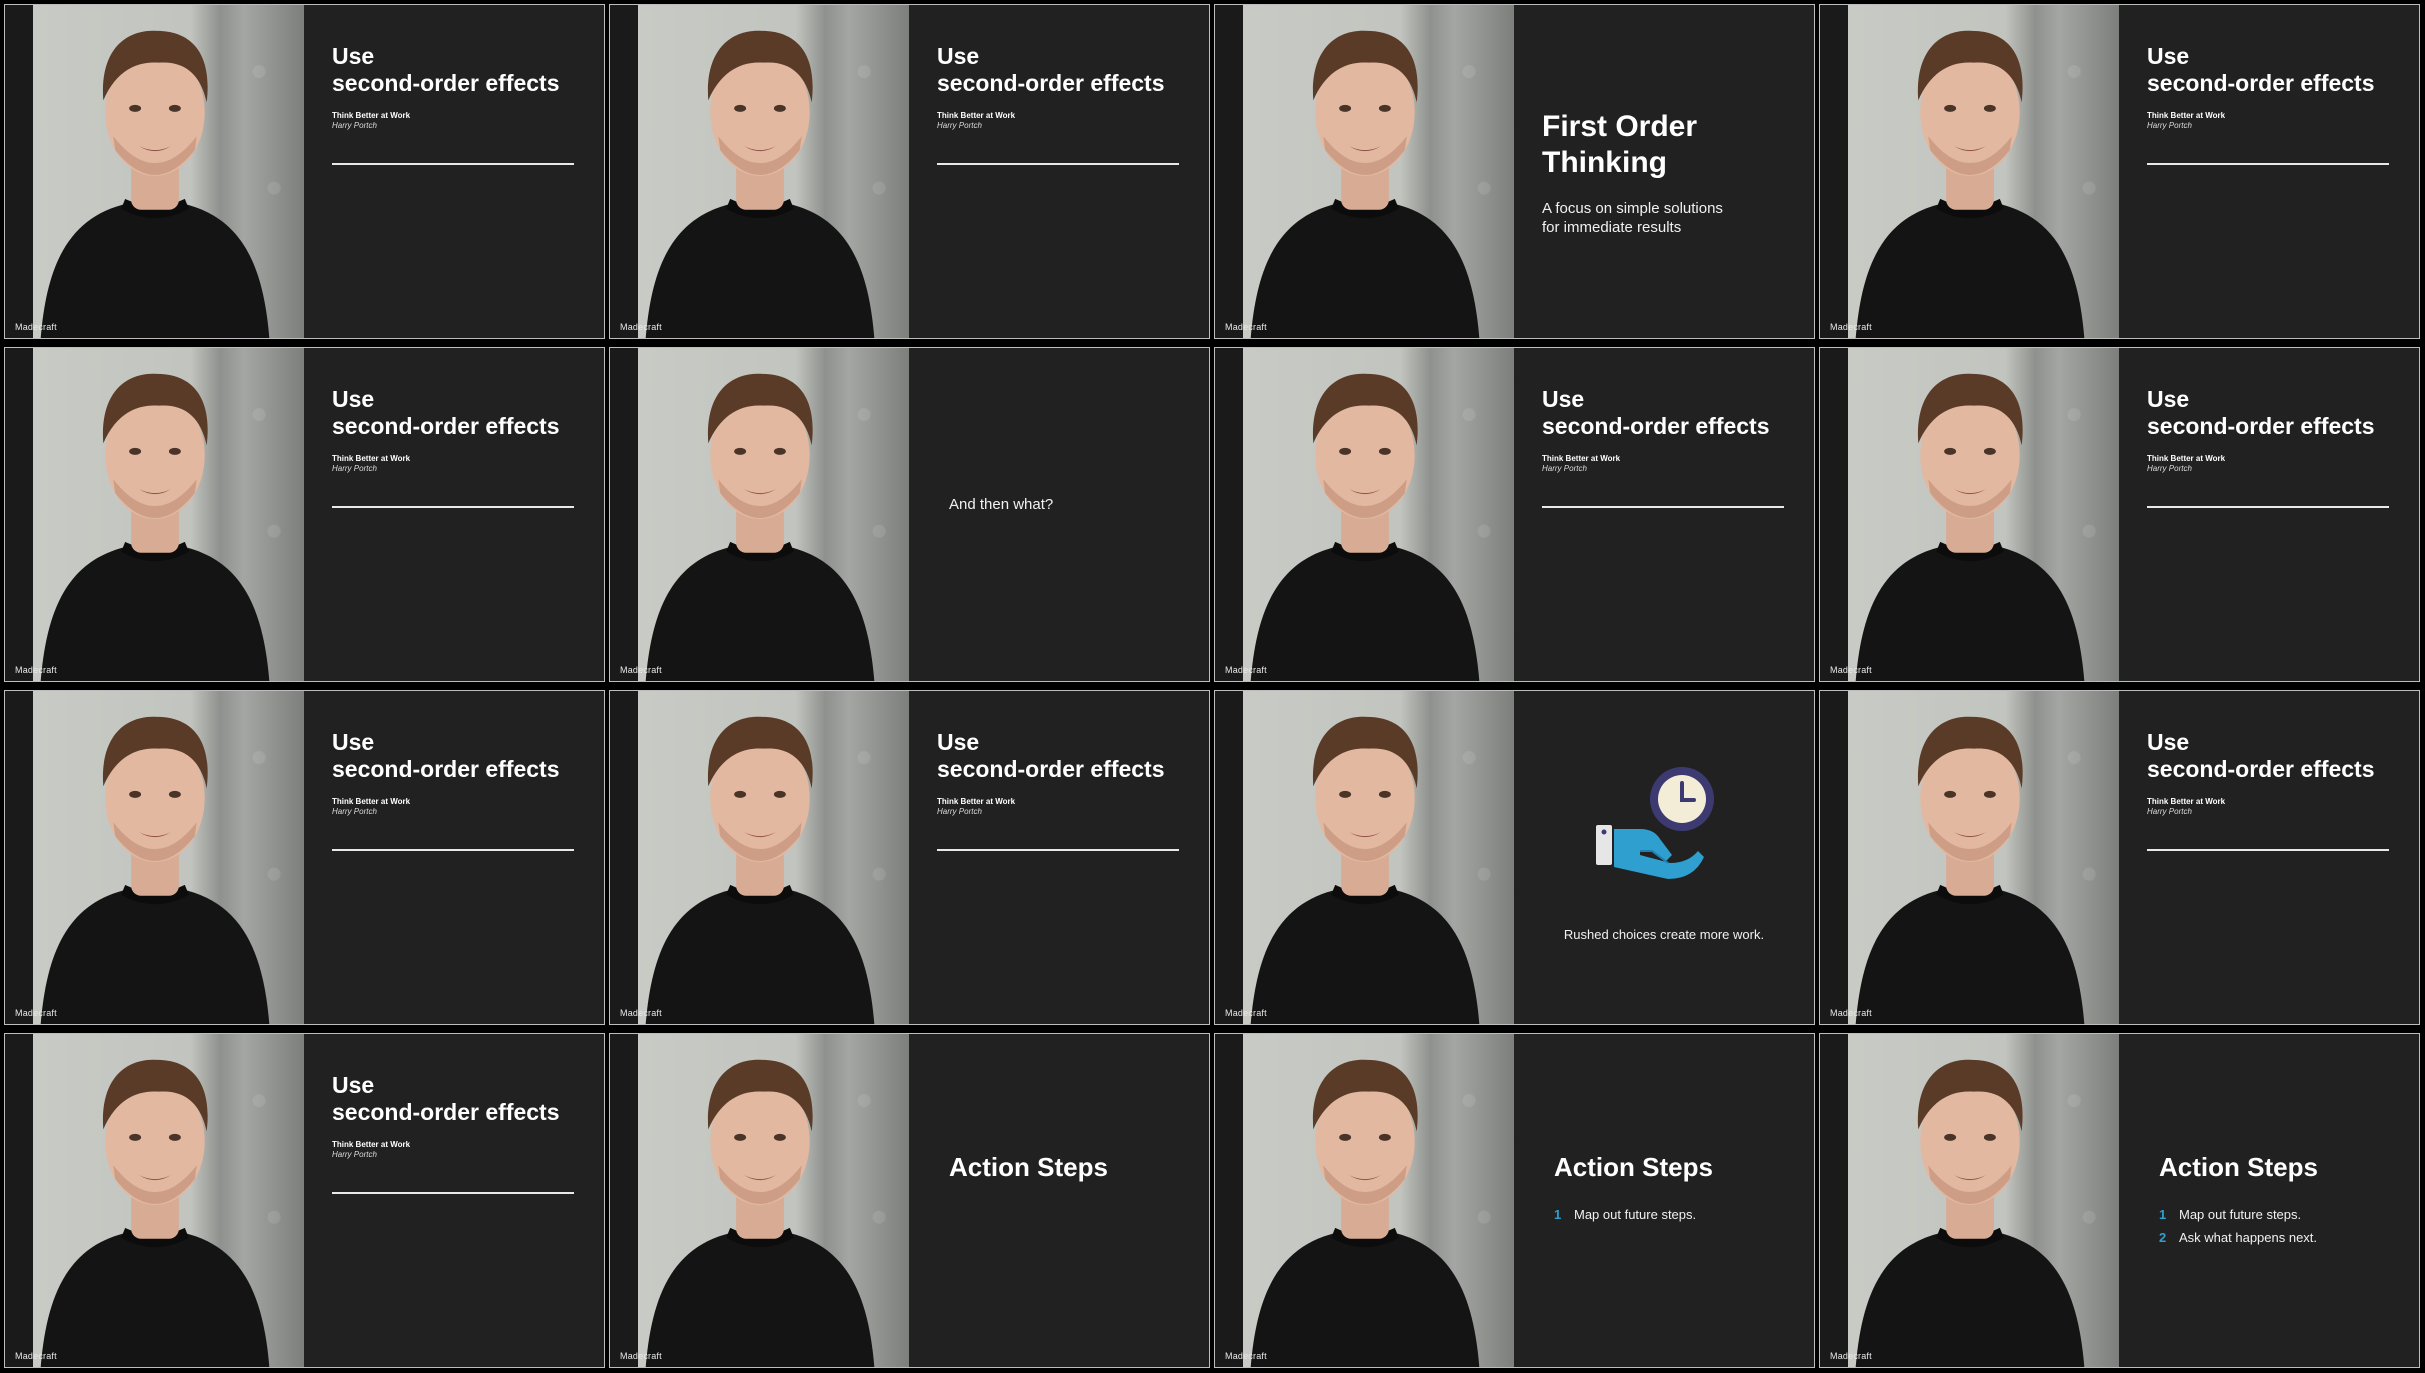 This screenshot has width=2425, height=1373. I want to click on rushed-caption: Rushed choices create more work., so click(1664, 934).